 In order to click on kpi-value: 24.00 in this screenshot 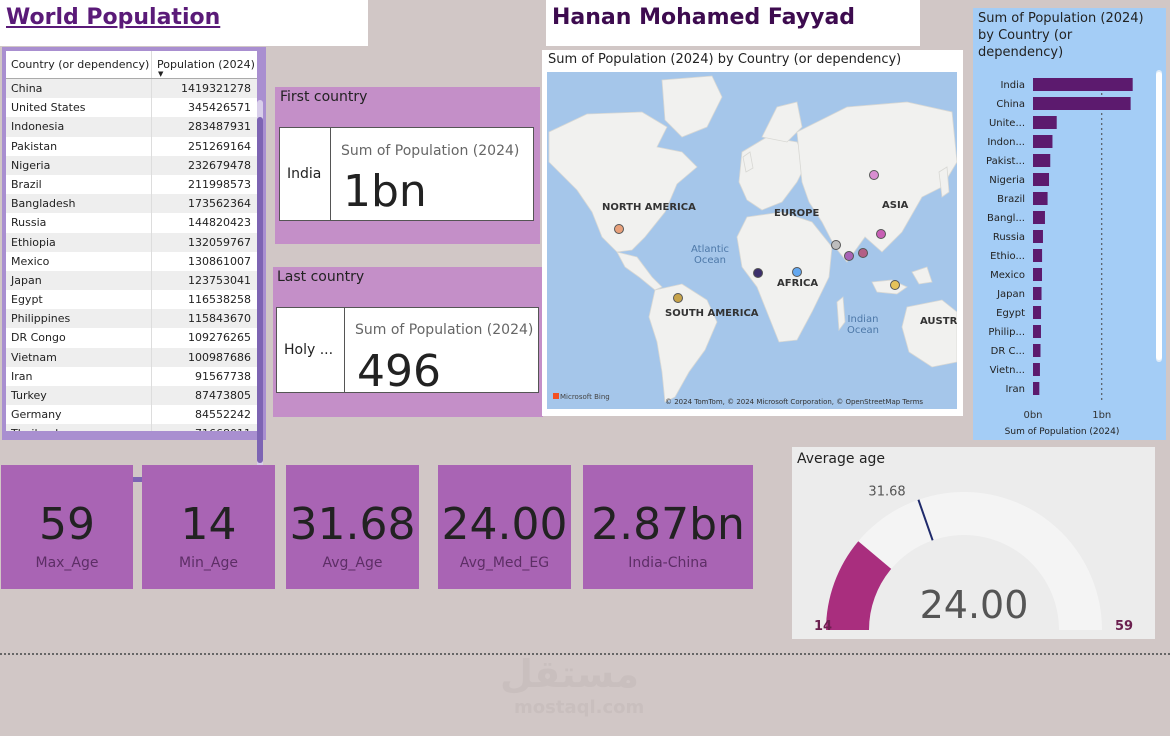, I will do `click(504, 524)`.